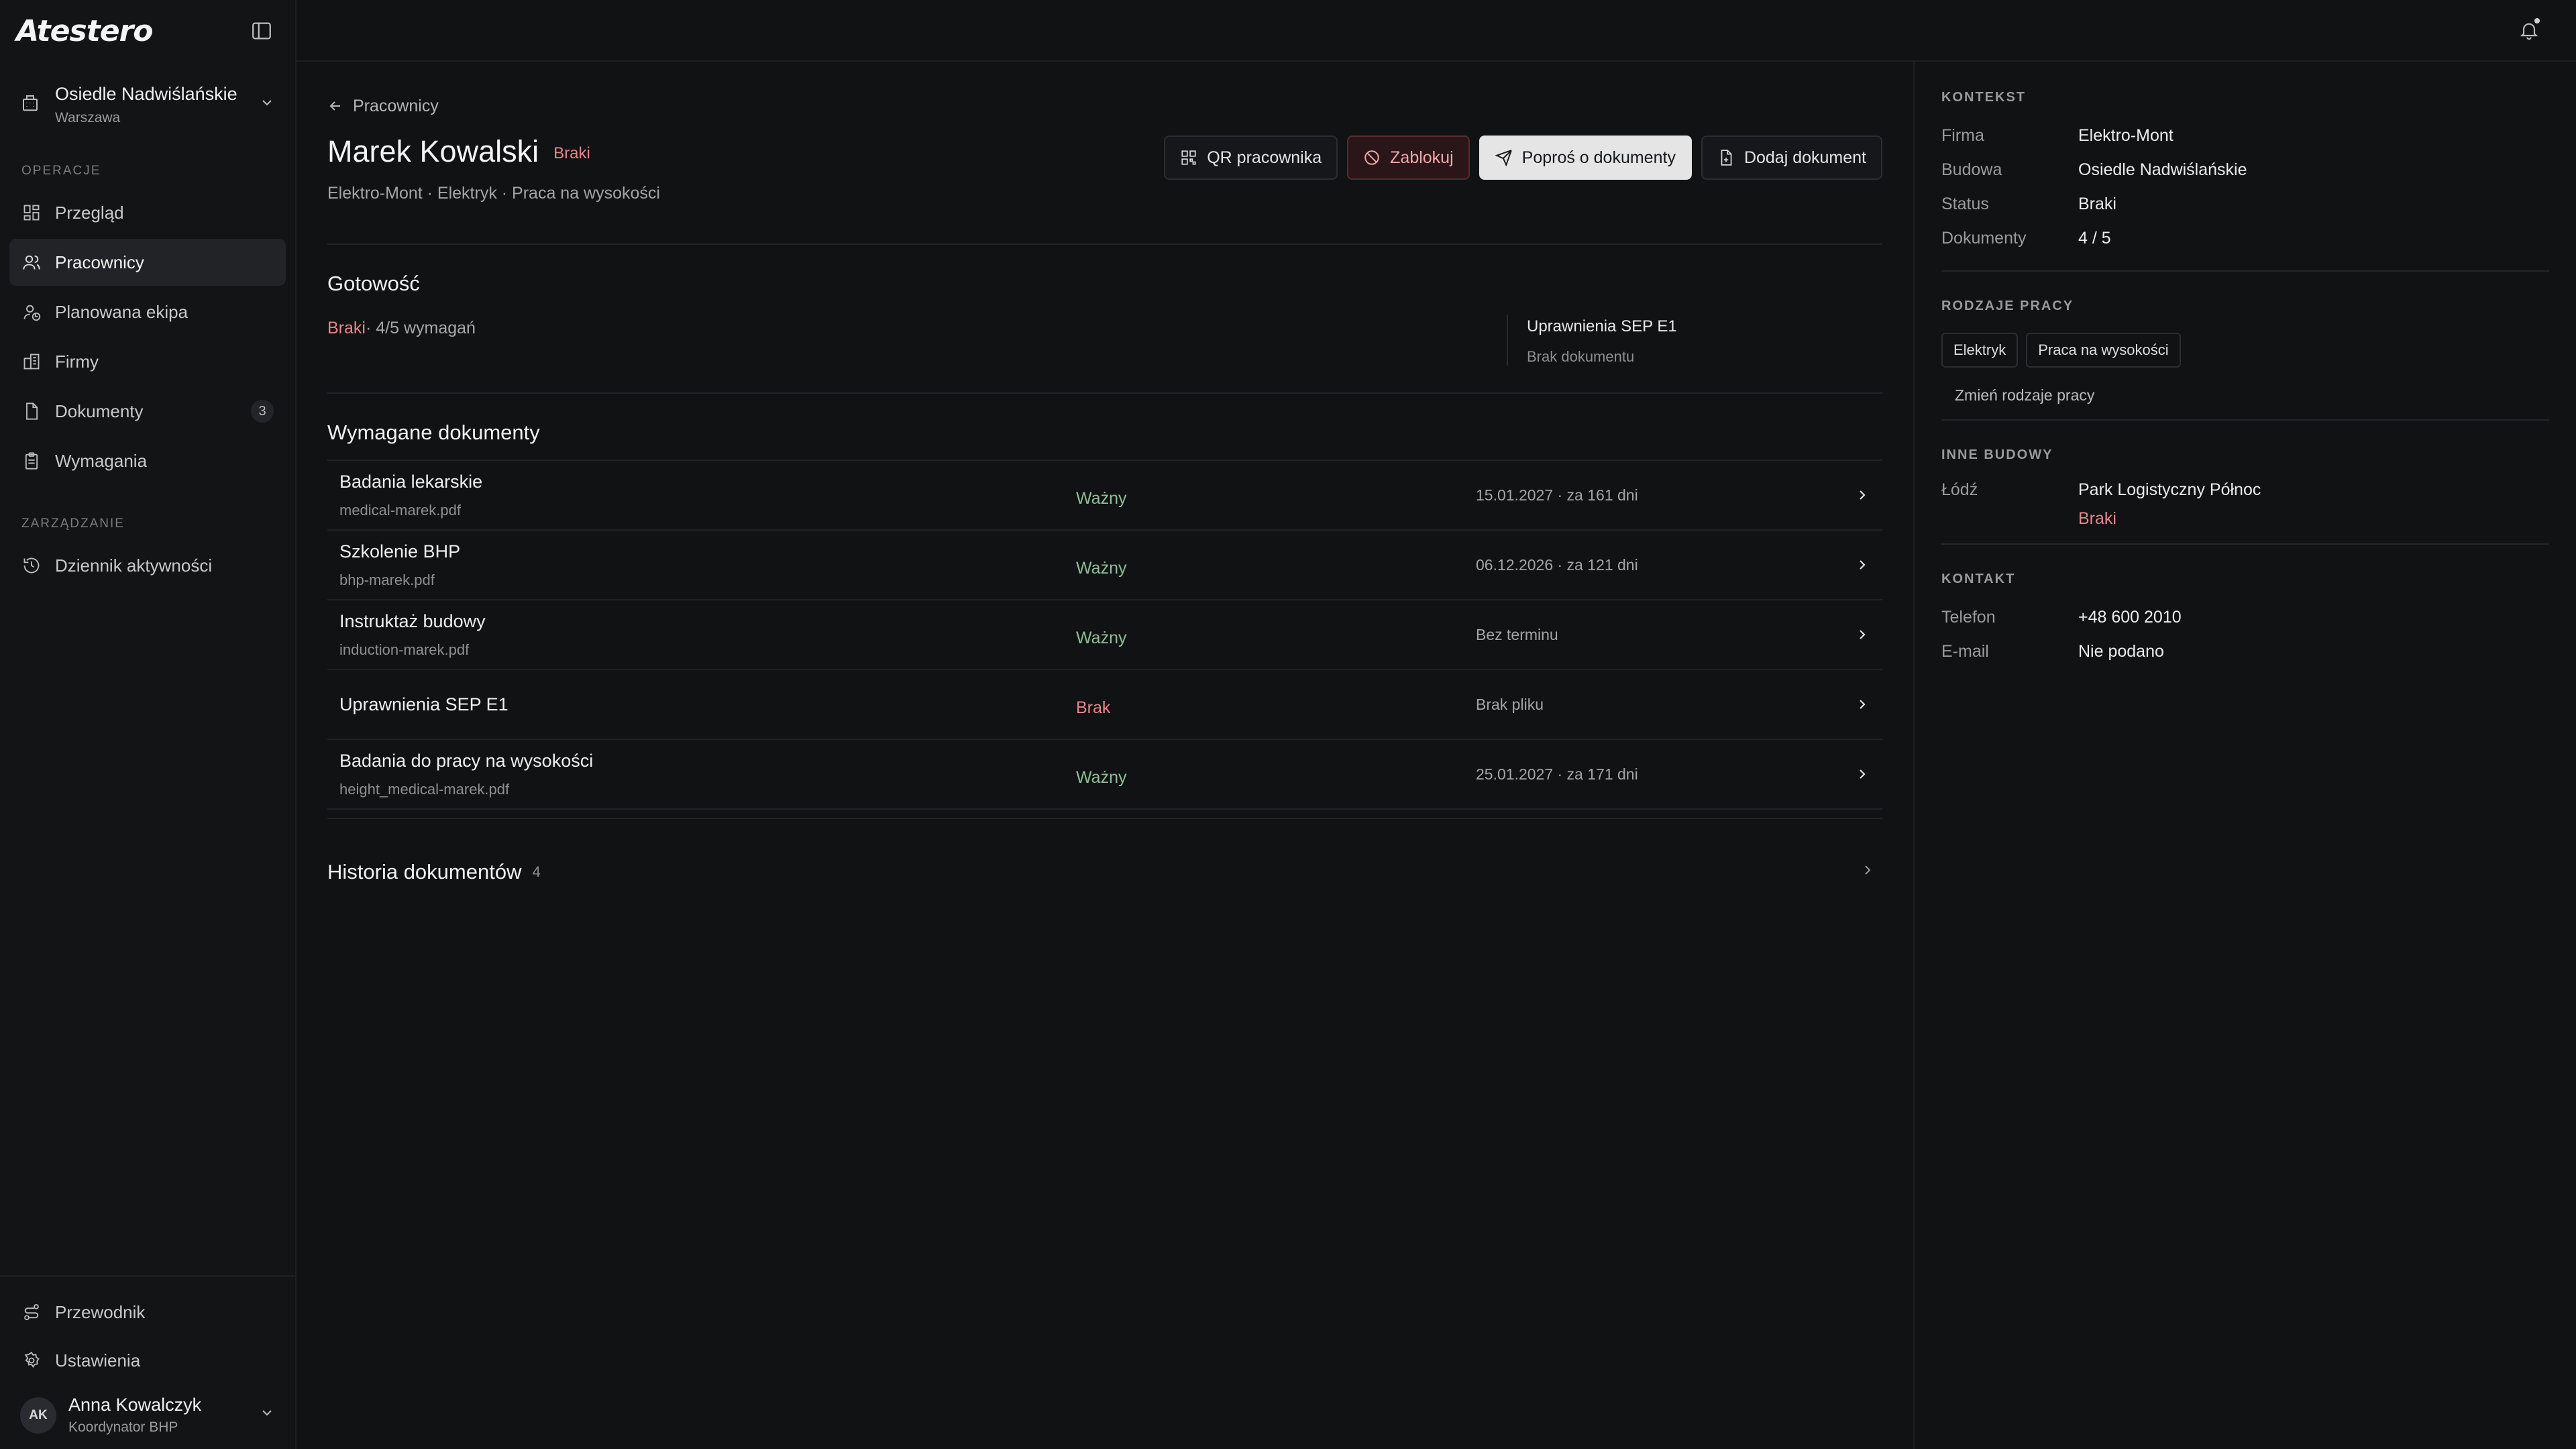  What do you see at coordinates (2126, 135) in the screenshot?
I see `context-value: Elektro-Mont` at bounding box center [2126, 135].